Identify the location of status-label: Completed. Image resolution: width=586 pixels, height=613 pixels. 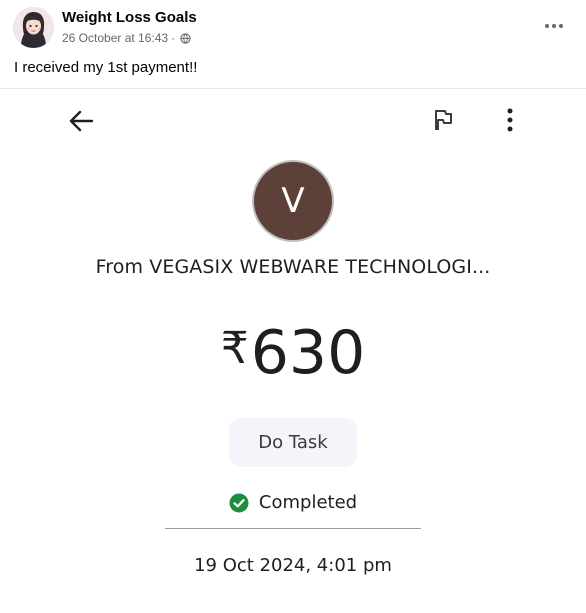
(308, 502).